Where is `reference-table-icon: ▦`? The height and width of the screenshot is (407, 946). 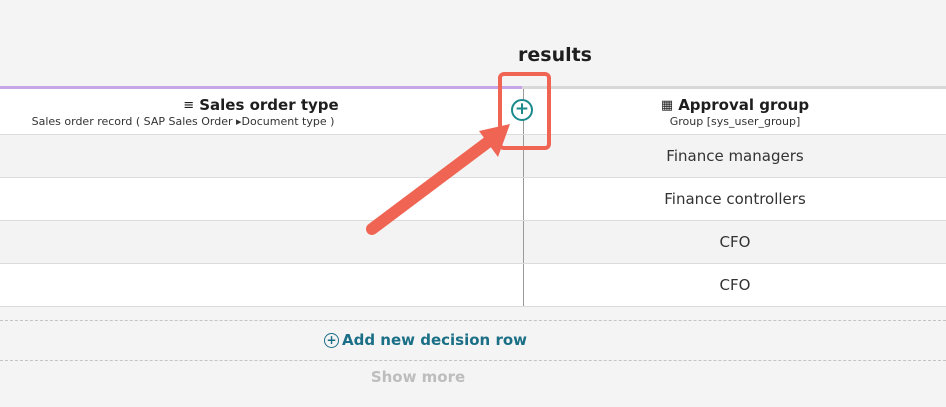
reference-table-icon: ▦ is located at coordinates (667, 105).